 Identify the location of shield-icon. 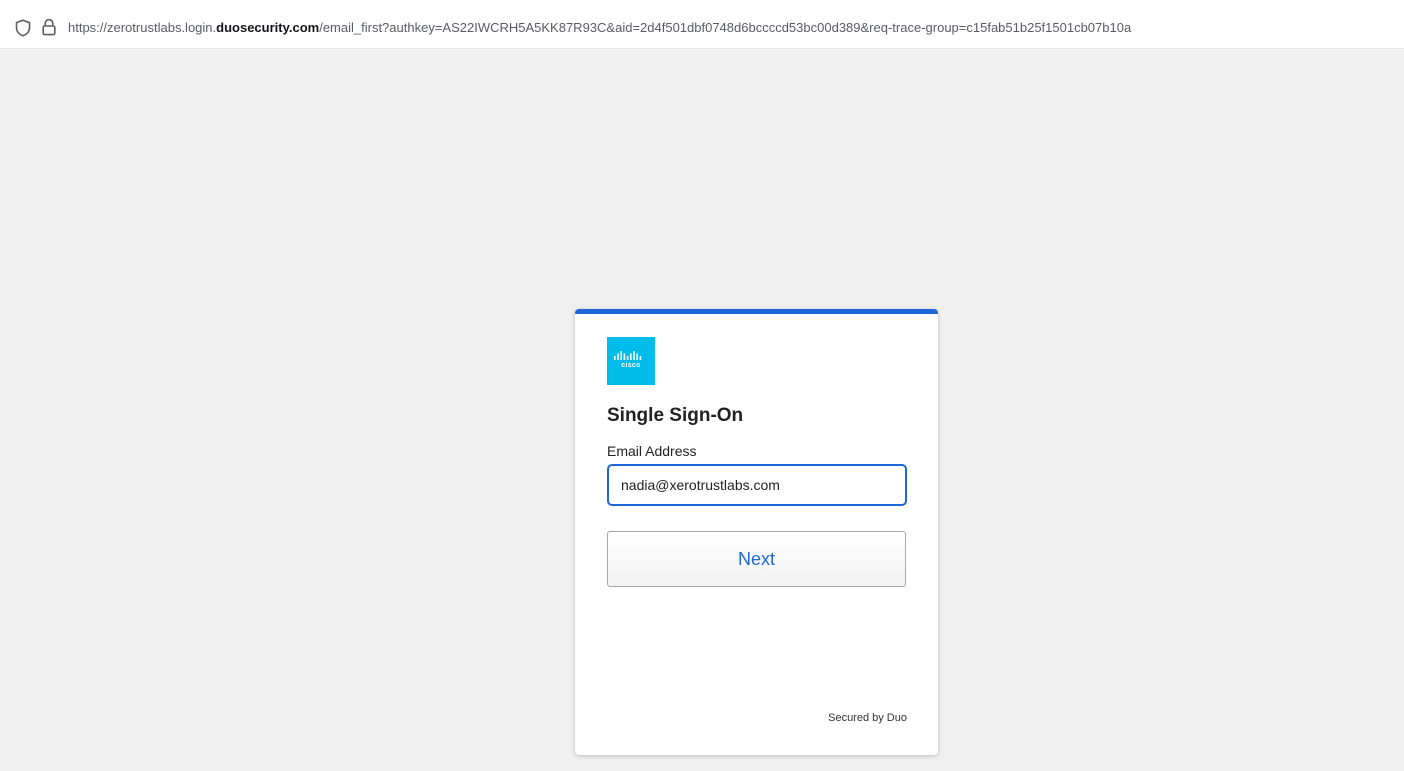
(23, 28).